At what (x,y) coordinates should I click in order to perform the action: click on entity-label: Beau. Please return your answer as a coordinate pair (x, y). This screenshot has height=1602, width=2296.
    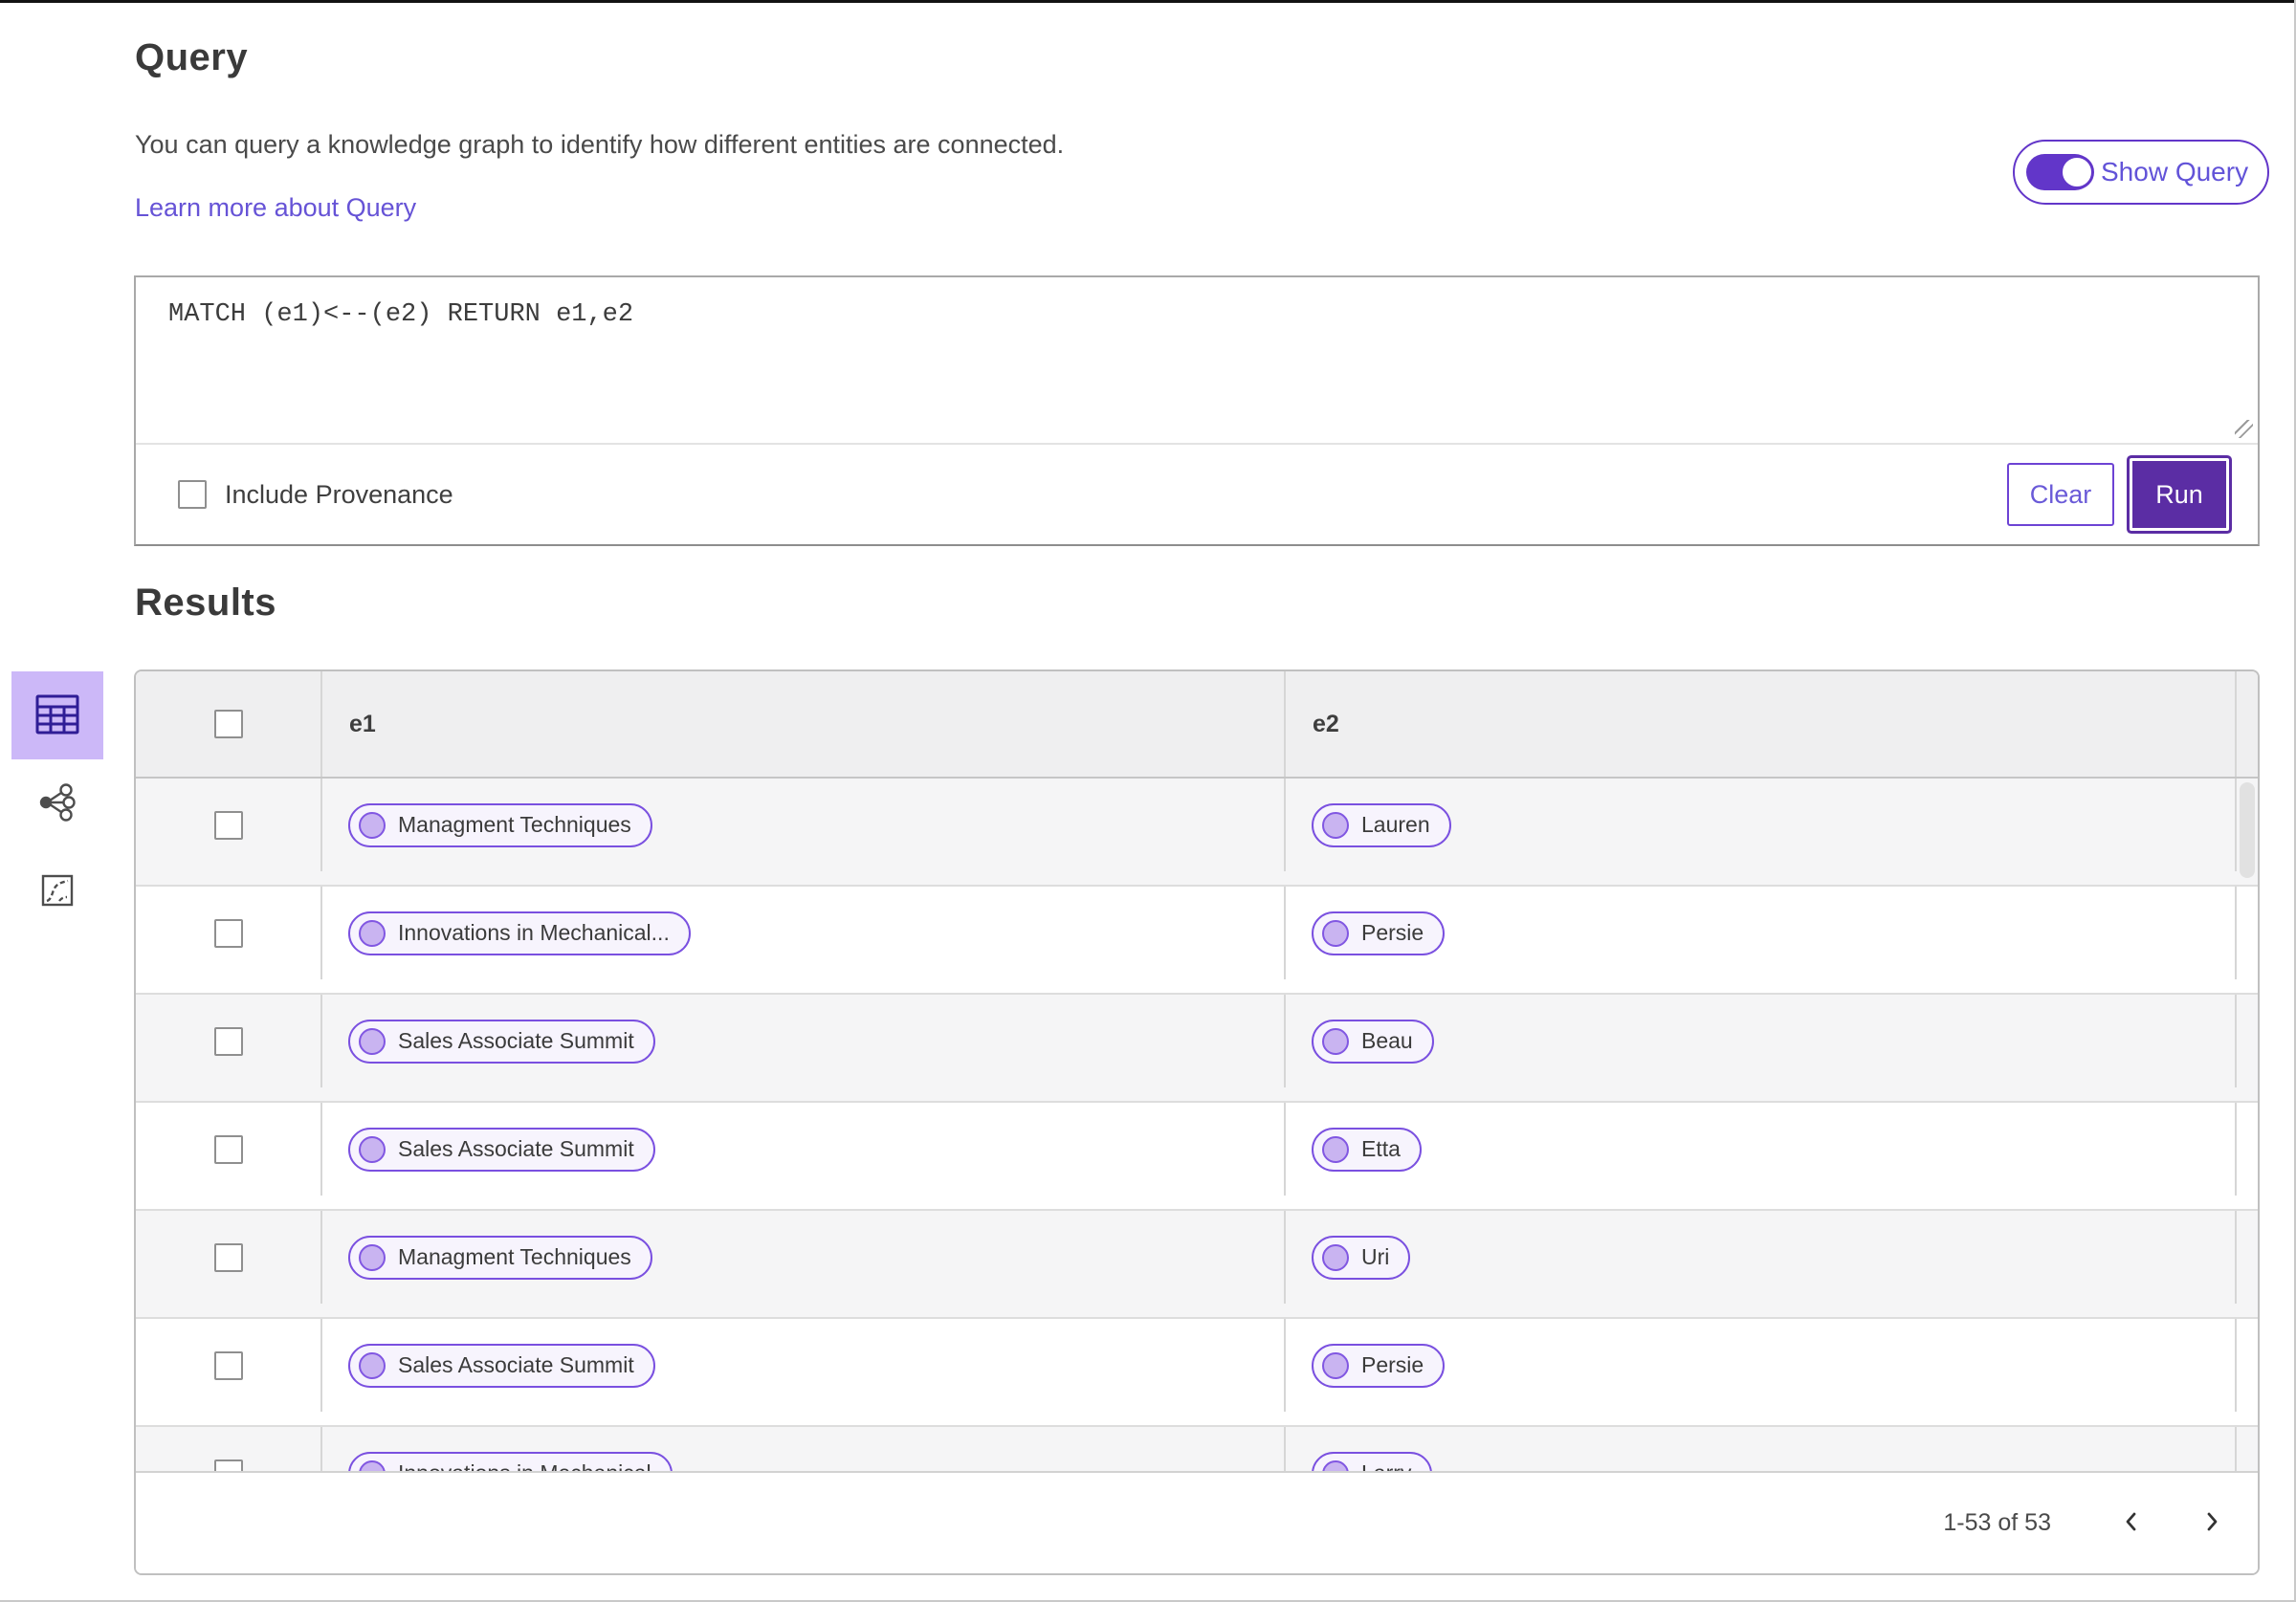
    Looking at the image, I should click on (1387, 1040).